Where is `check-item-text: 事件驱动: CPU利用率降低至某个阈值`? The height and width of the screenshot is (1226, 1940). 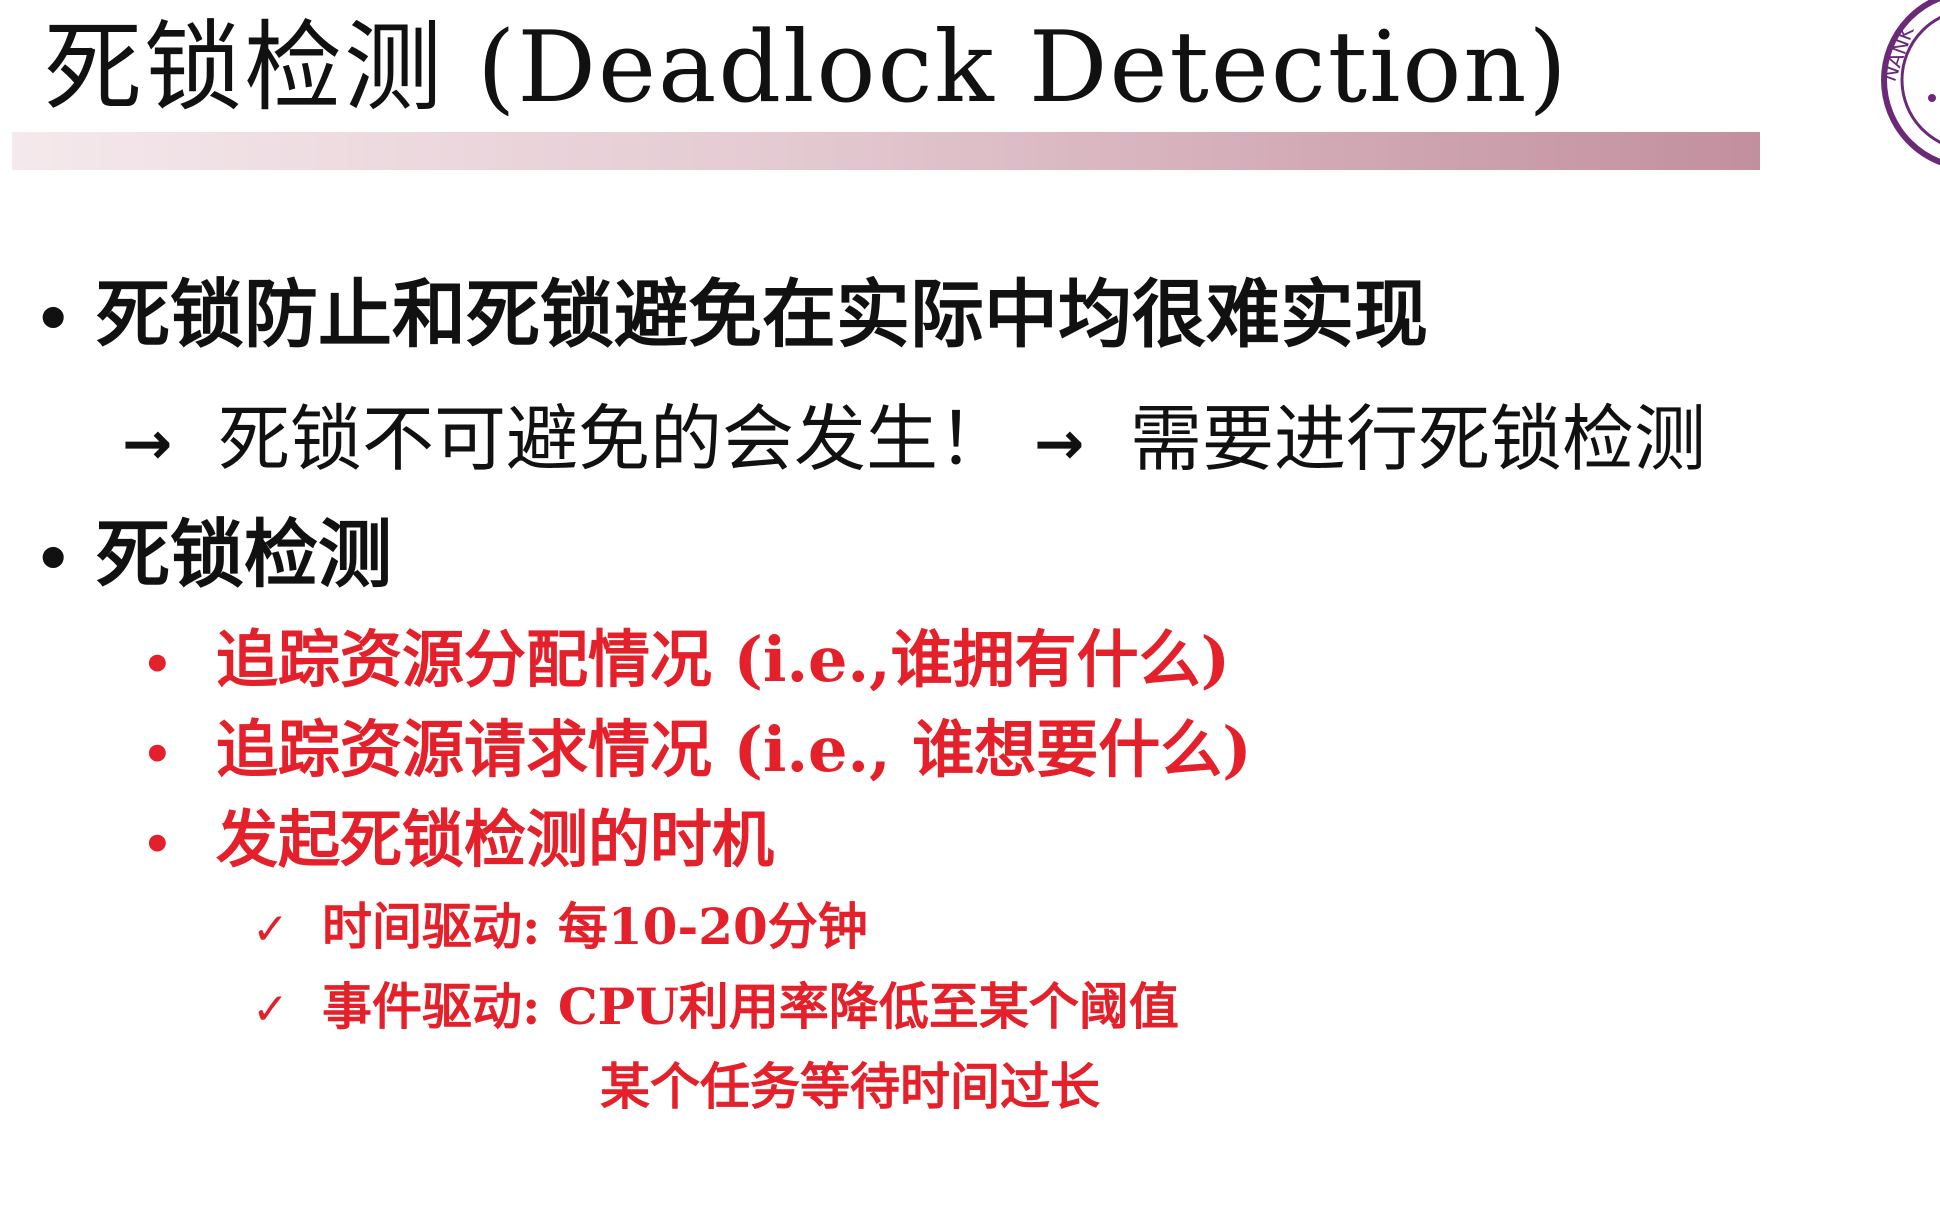
check-item-text: 事件驱动: CPU利用率降低至某个阈值 is located at coordinates (750, 1006).